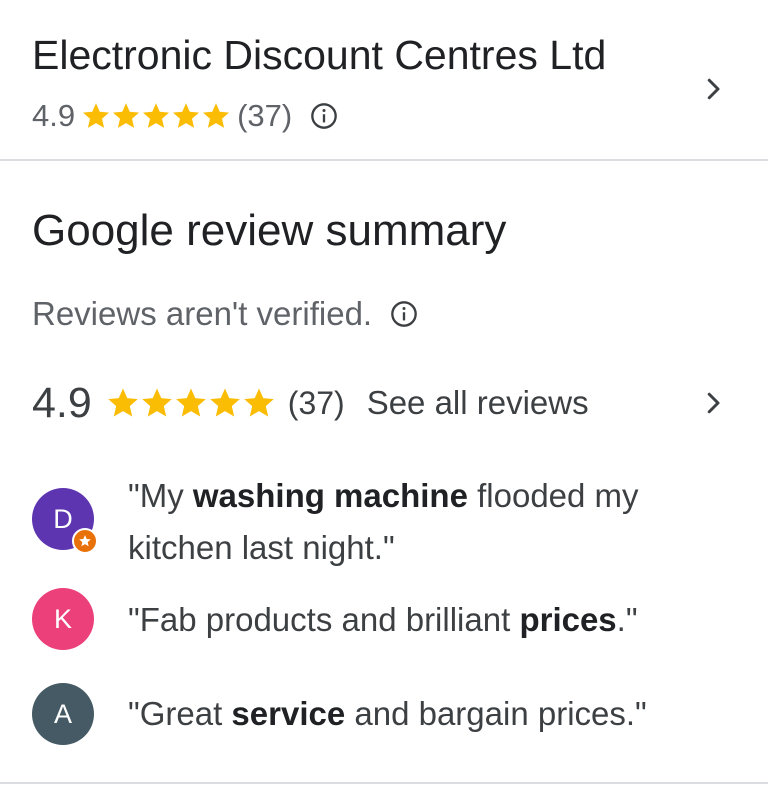  What do you see at coordinates (160, 495) in the screenshot?
I see `quote-text: "My` at bounding box center [160, 495].